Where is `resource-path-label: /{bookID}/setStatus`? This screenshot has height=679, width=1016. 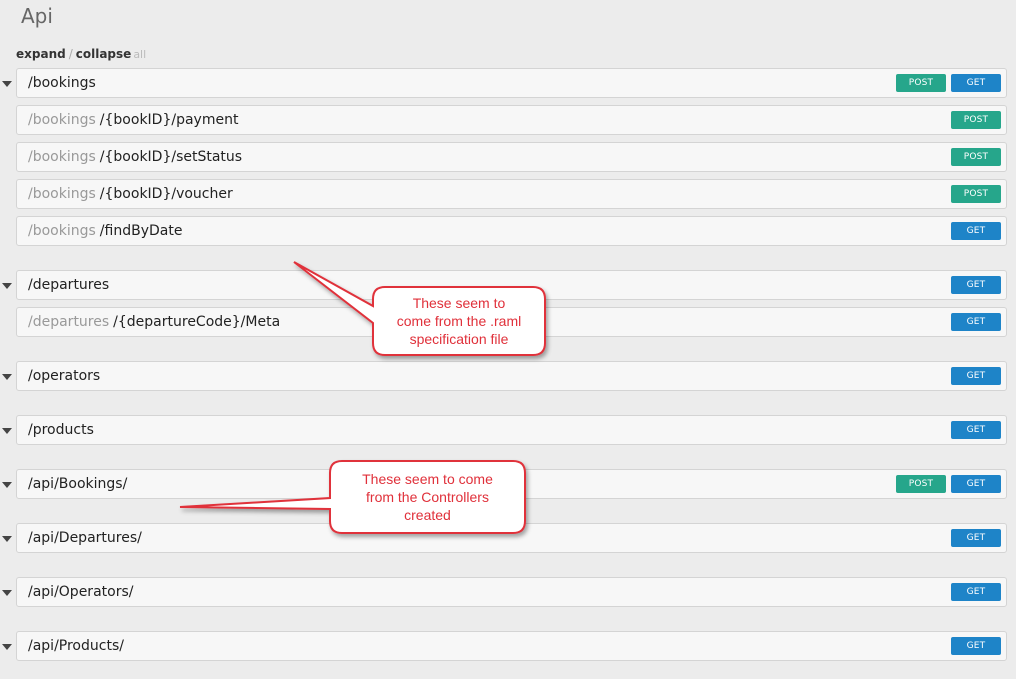 resource-path-label: /{bookID}/setStatus is located at coordinates (171, 157).